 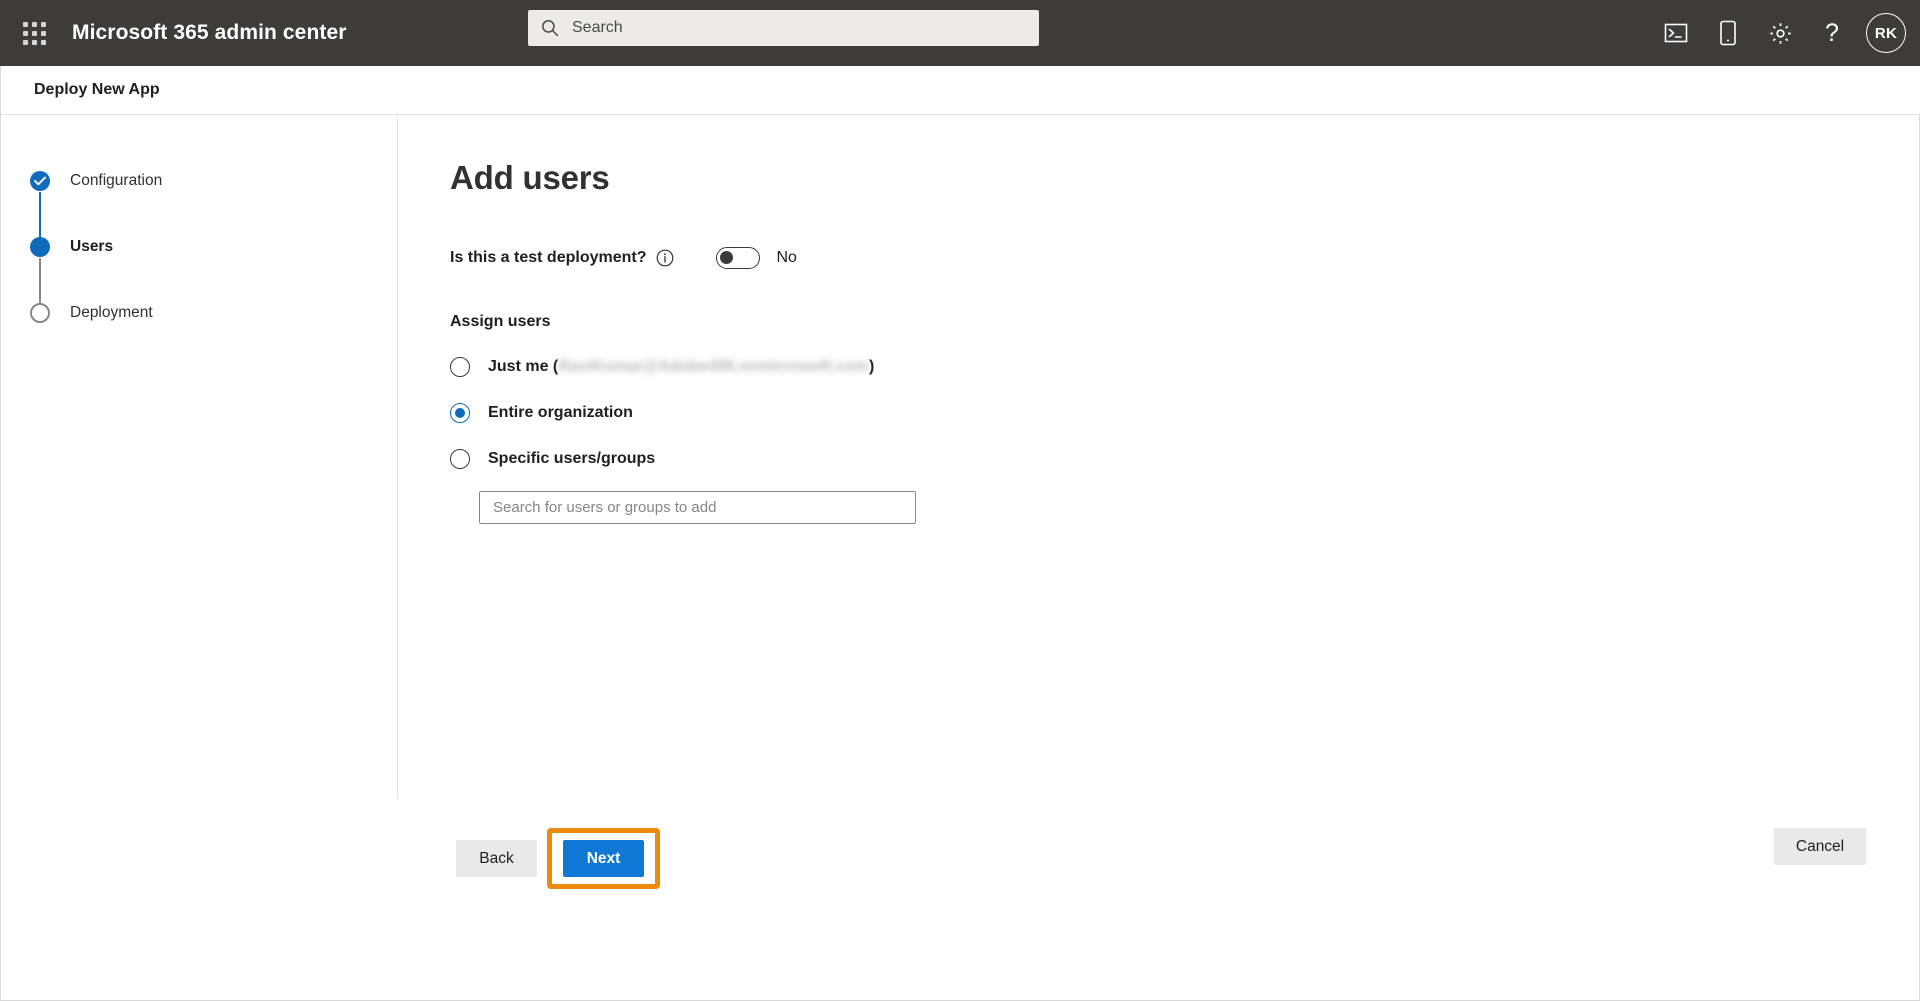 I want to click on empty-circle-icon, so click(x=40, y=313).